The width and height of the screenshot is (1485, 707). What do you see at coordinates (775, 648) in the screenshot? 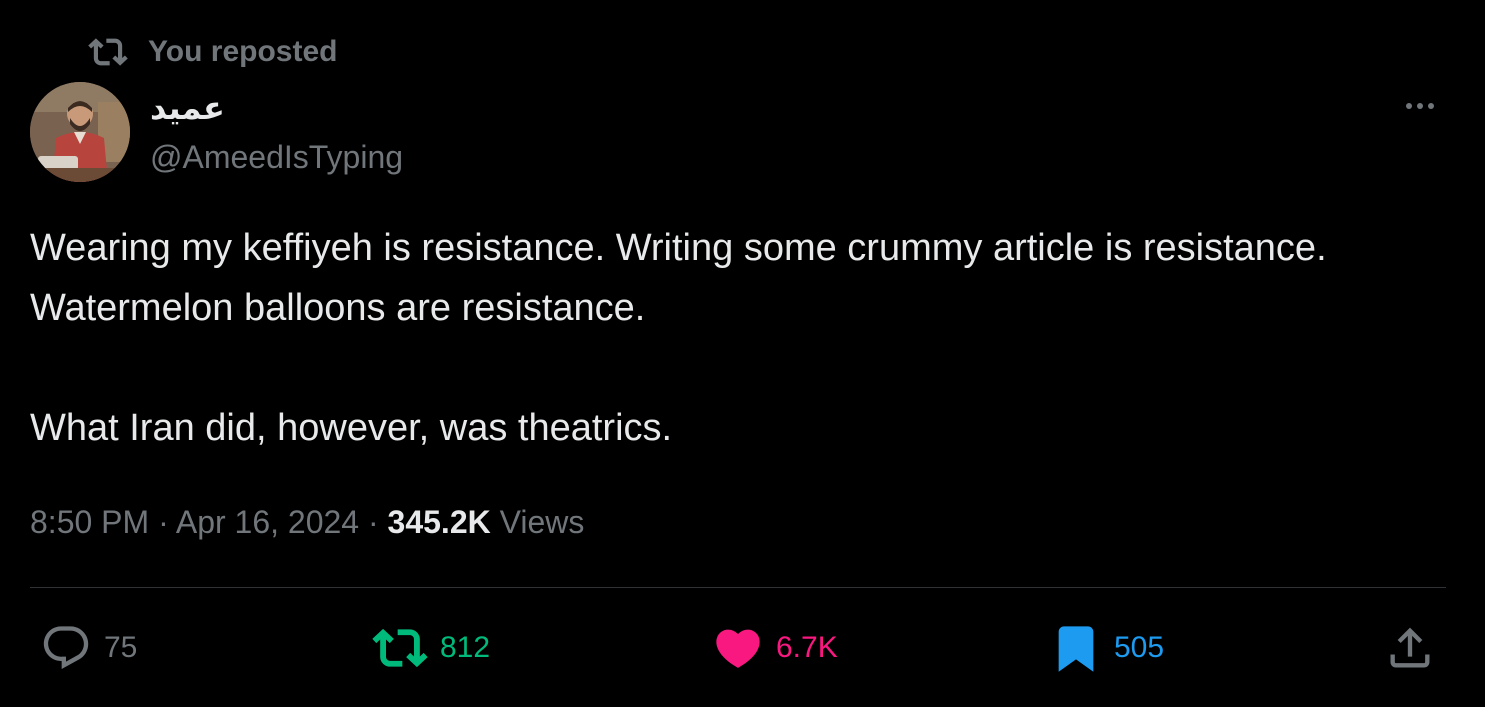
I see `like-button: 6.7K` at bounding box center [775, 648].